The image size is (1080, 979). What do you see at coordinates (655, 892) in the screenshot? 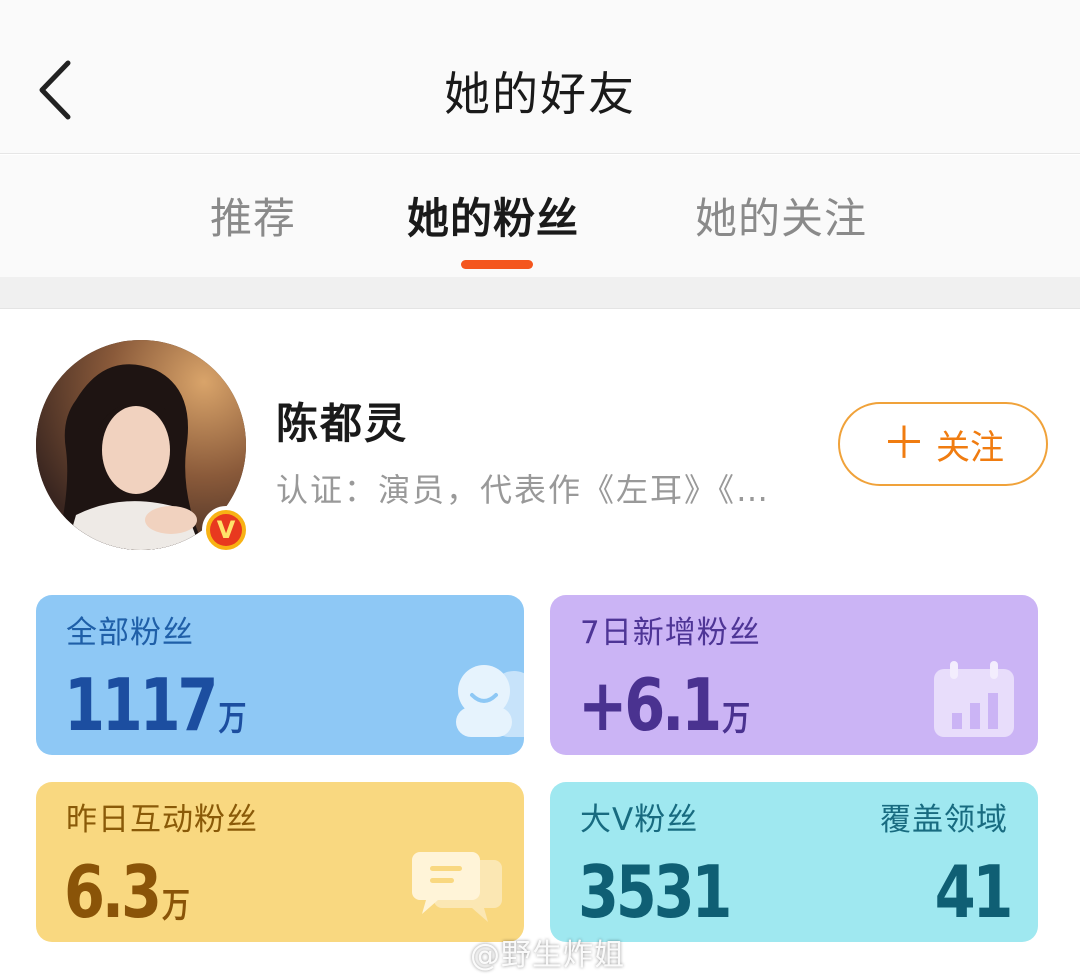
I see `big-v-fans-value: 3531` at bounding box center [655, 892].